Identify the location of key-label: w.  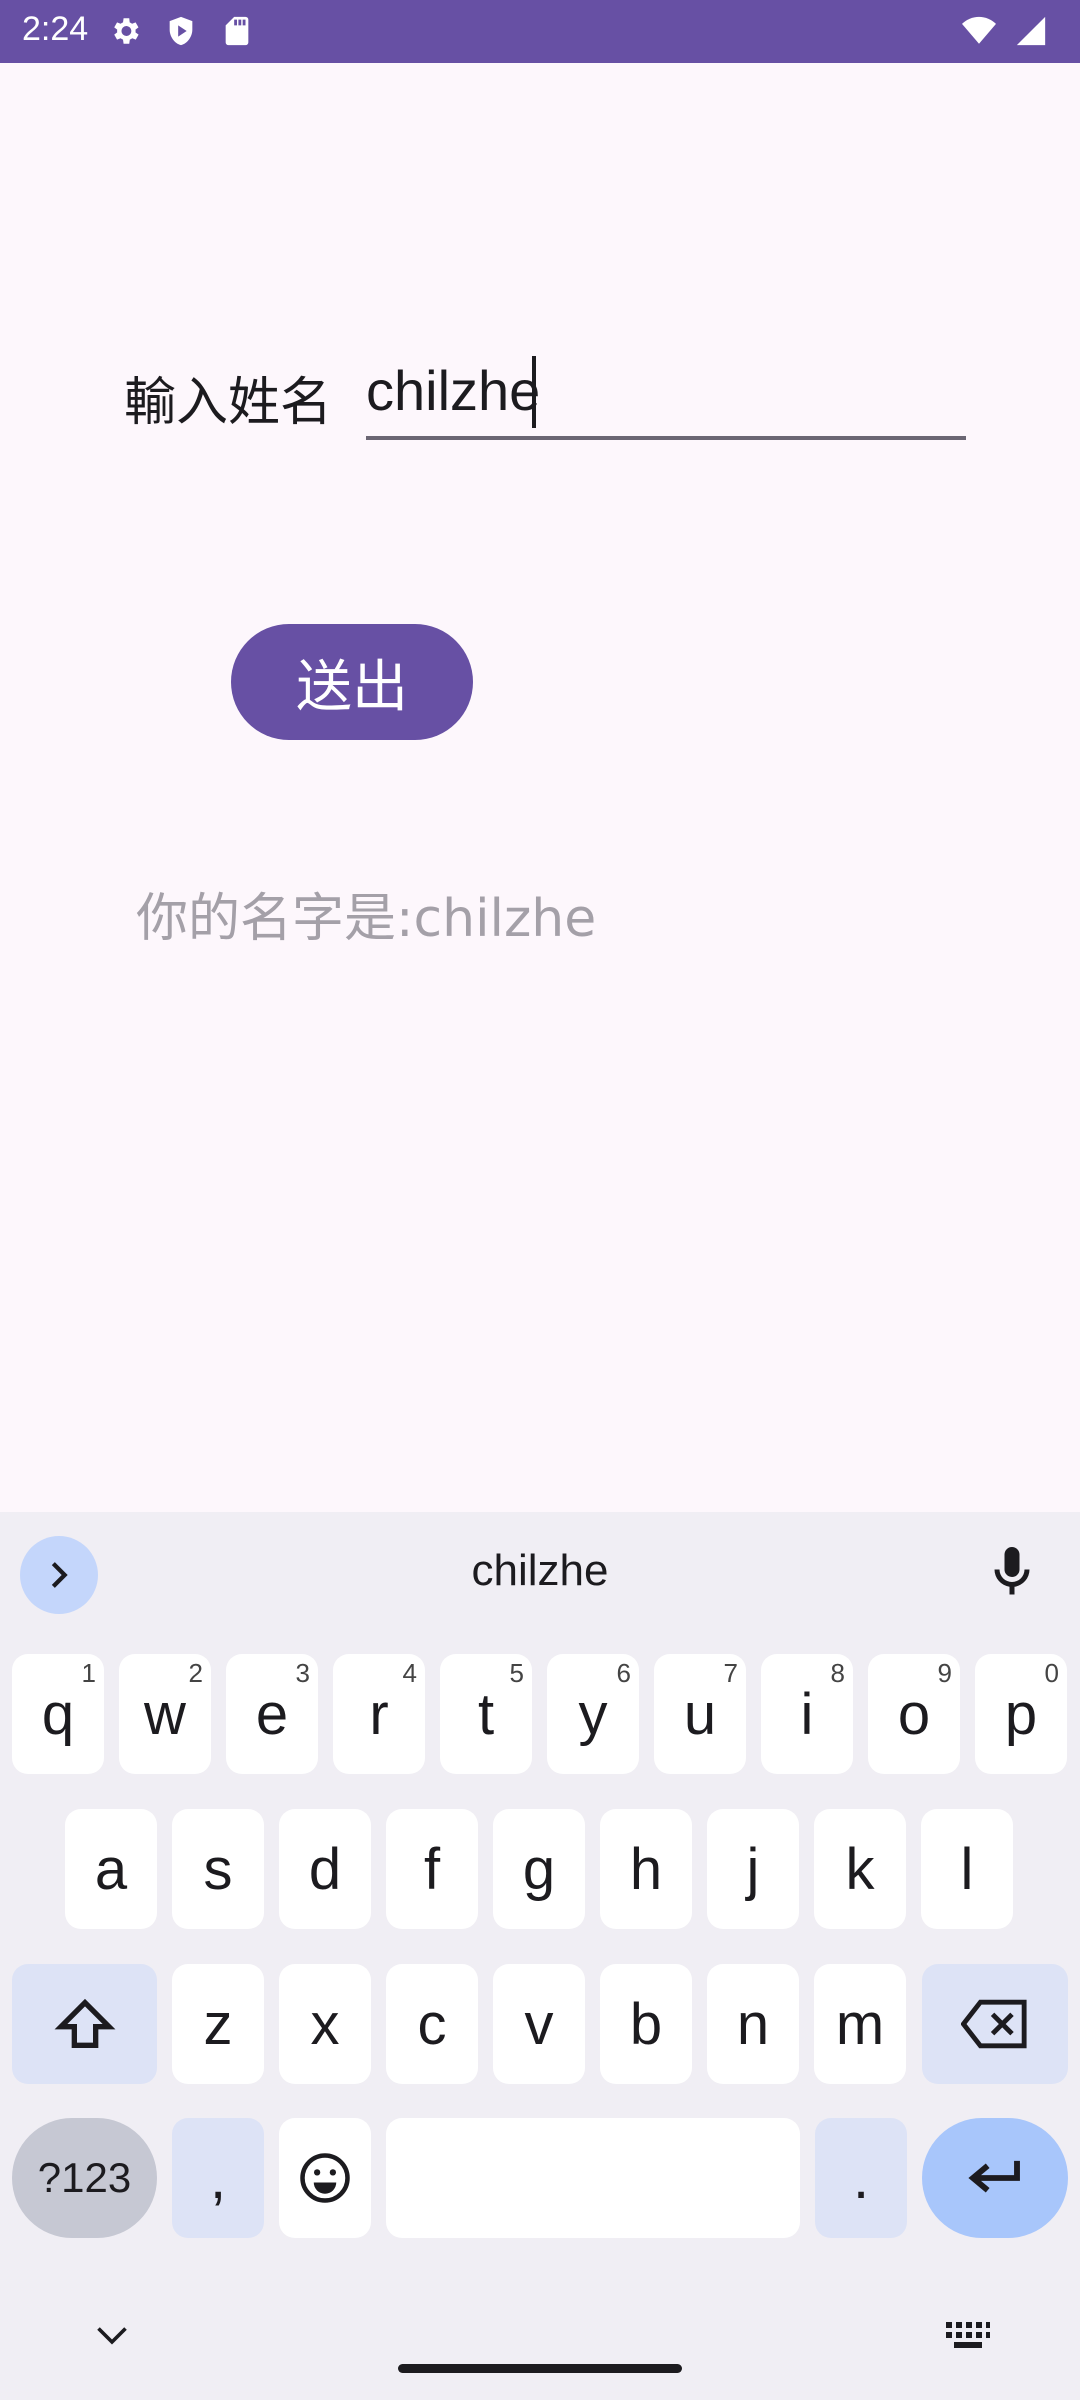
(165, 1714).